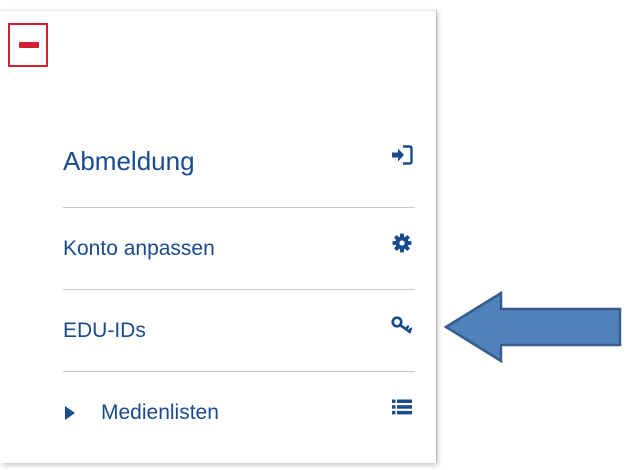  What do you see at coordinates (239, 248) in the screenshot?
I see `menu-item-konto-anpassen: Konto anpassen` at bounding box center [239, 248].